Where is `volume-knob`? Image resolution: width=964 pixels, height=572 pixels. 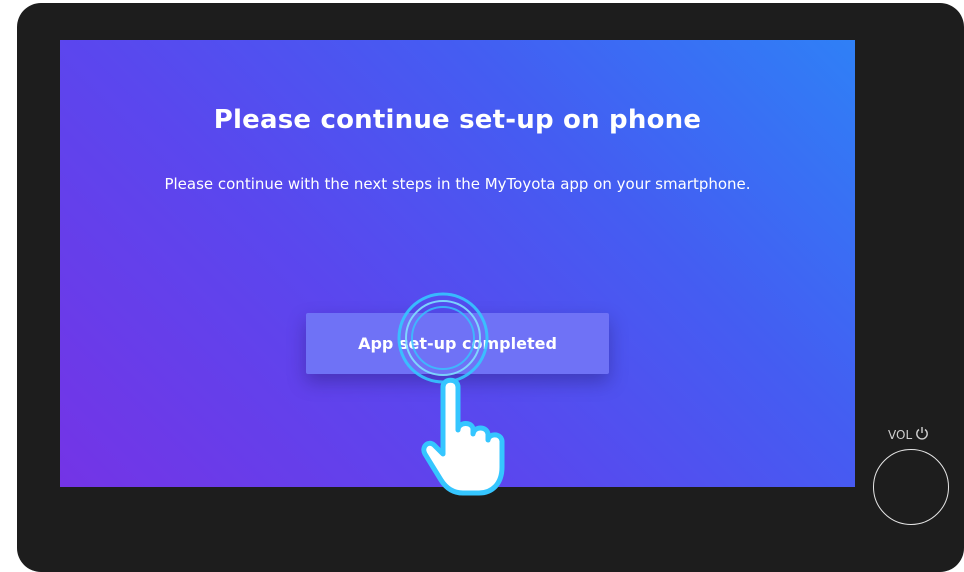 volume-knob is located at coordinates (911, 487).